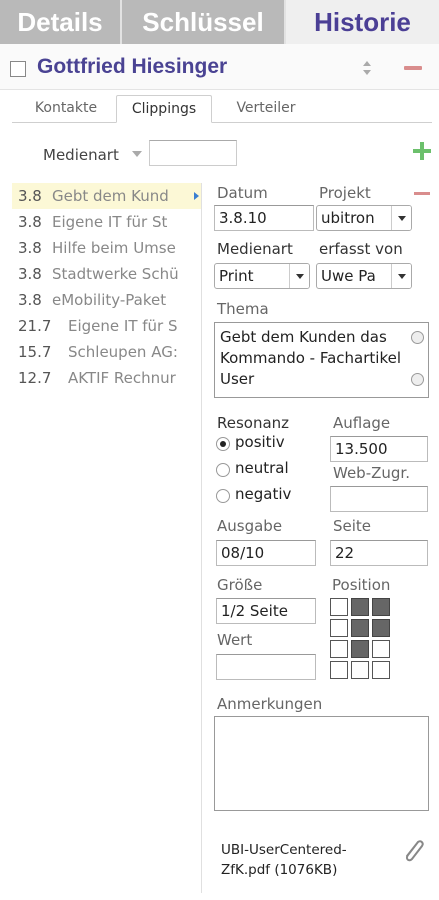  I want to click on tab-clippings: Clippings, so click(164, 109).